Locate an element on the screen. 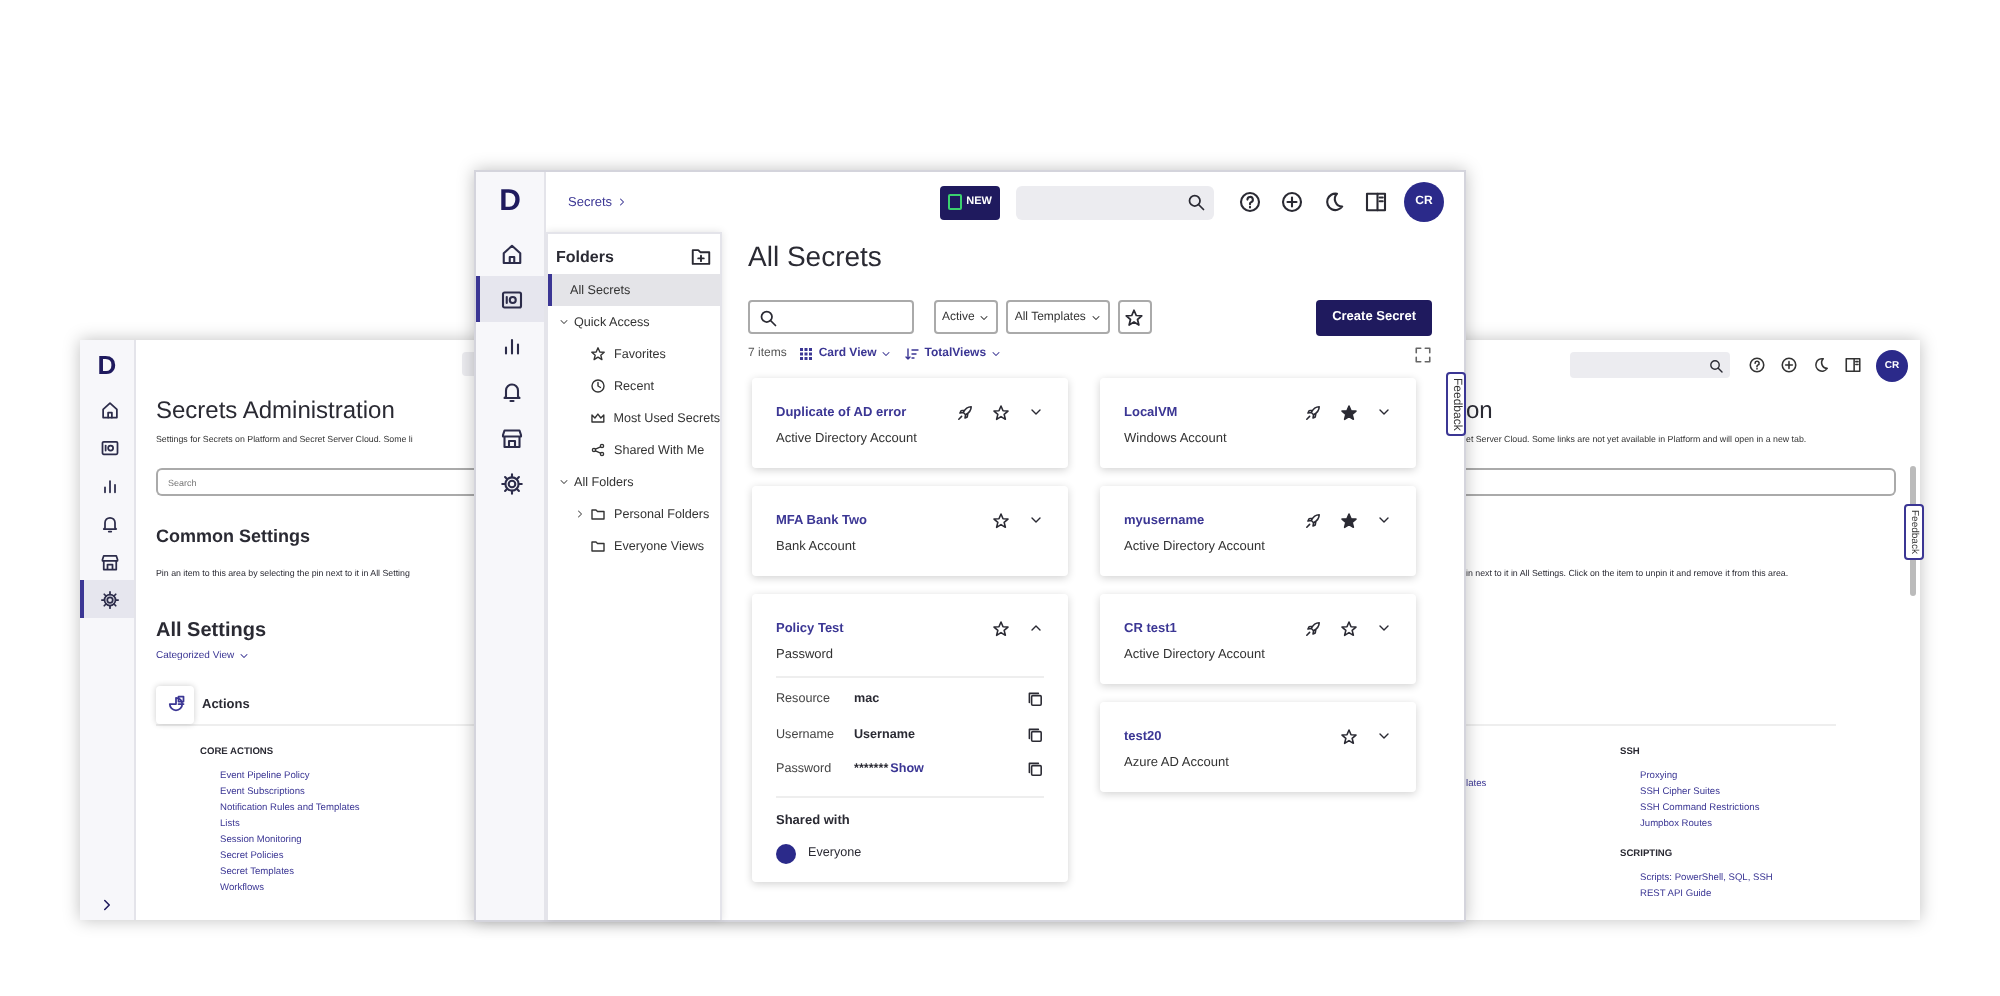 This screenshot has height=996, width=2000. fullscreen-icon is located at coordinates (1423, 354).